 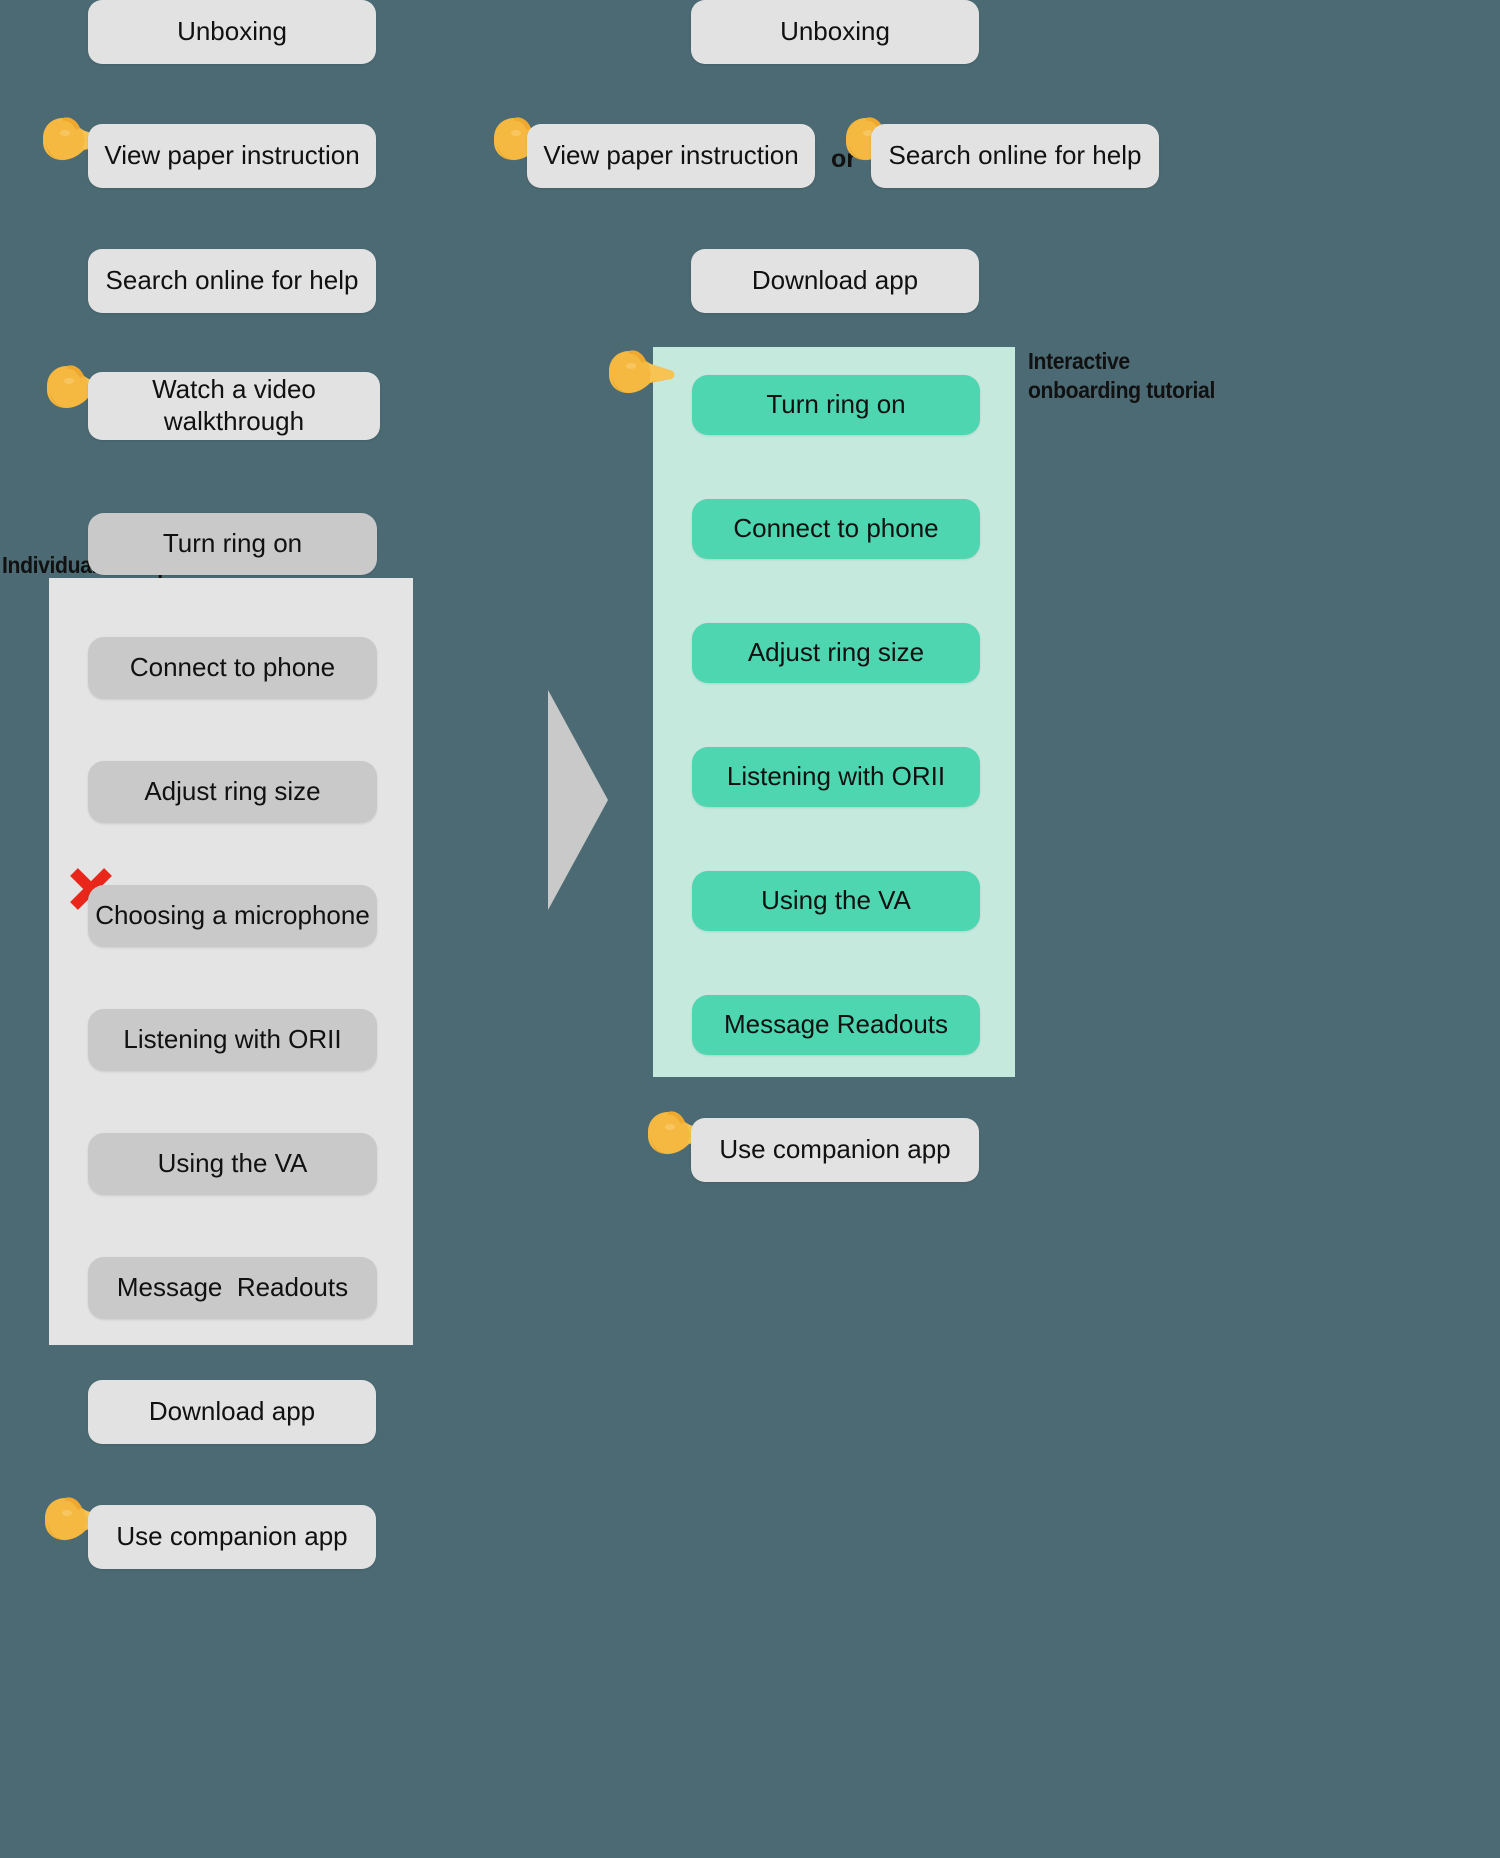 What do you see at coordinates (836, 529) in the screenshot?
I see `right-panel-step-connect-to-phone: Connect to phone` at bounding box center [836, 529].